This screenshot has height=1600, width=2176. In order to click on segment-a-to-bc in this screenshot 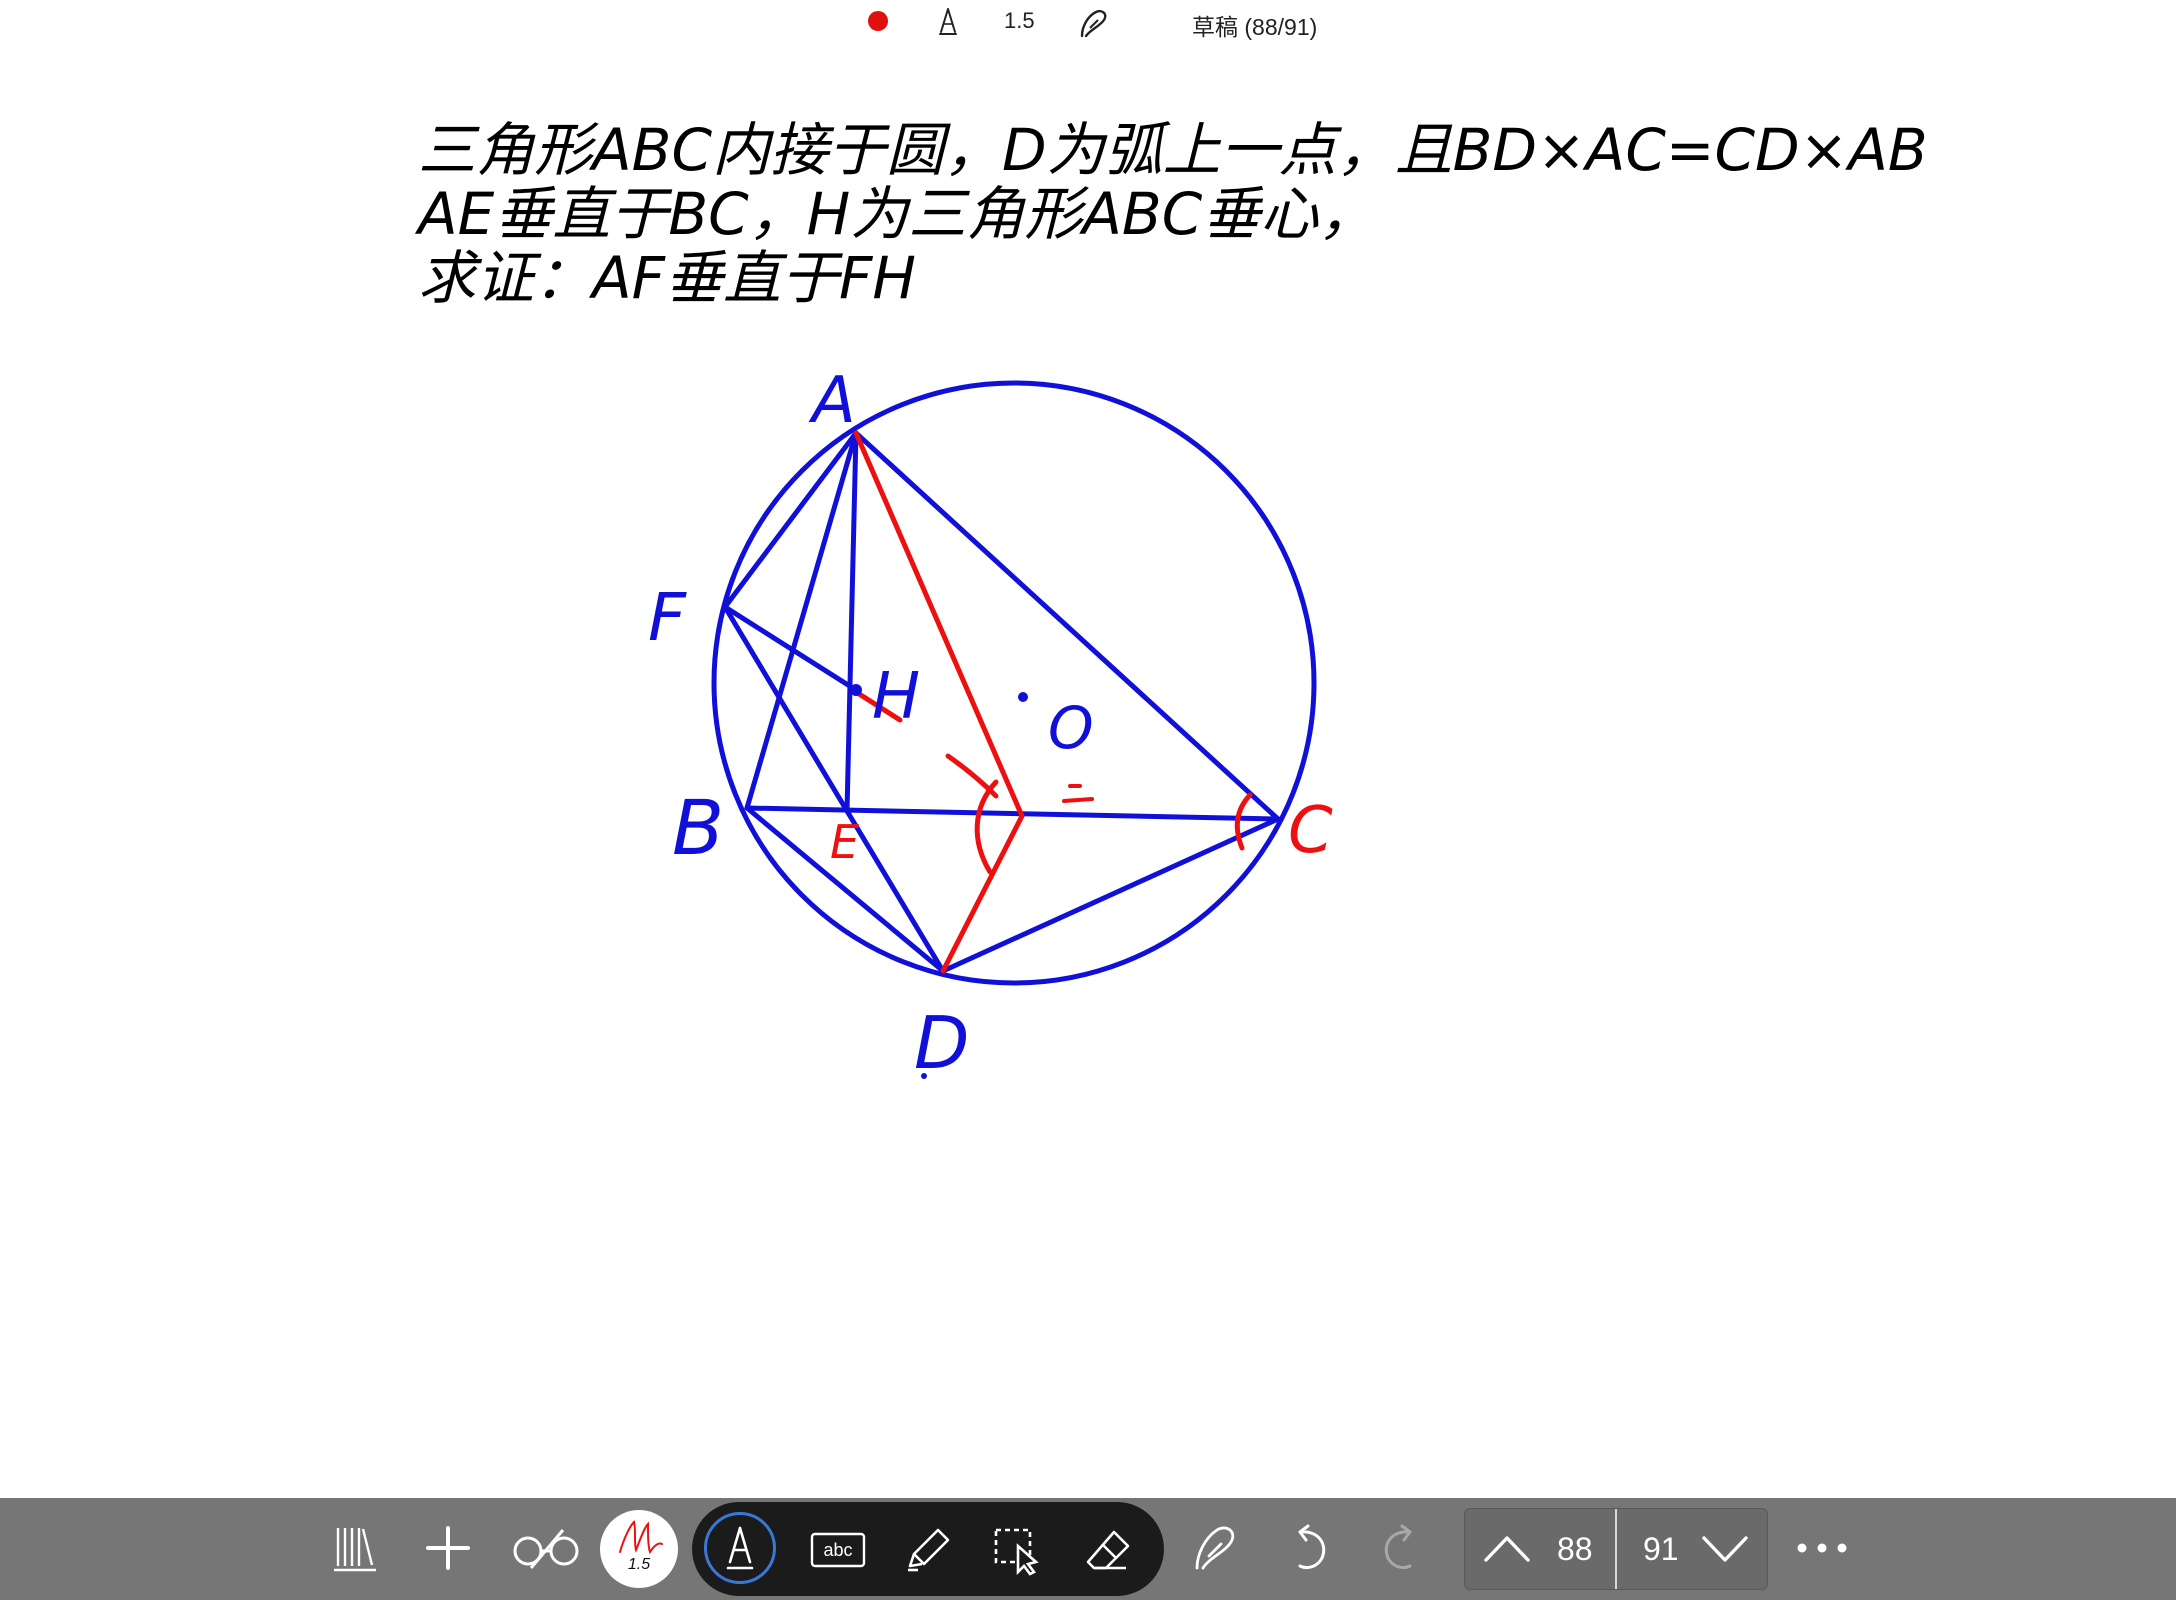, I will do `click(939, 624)`.